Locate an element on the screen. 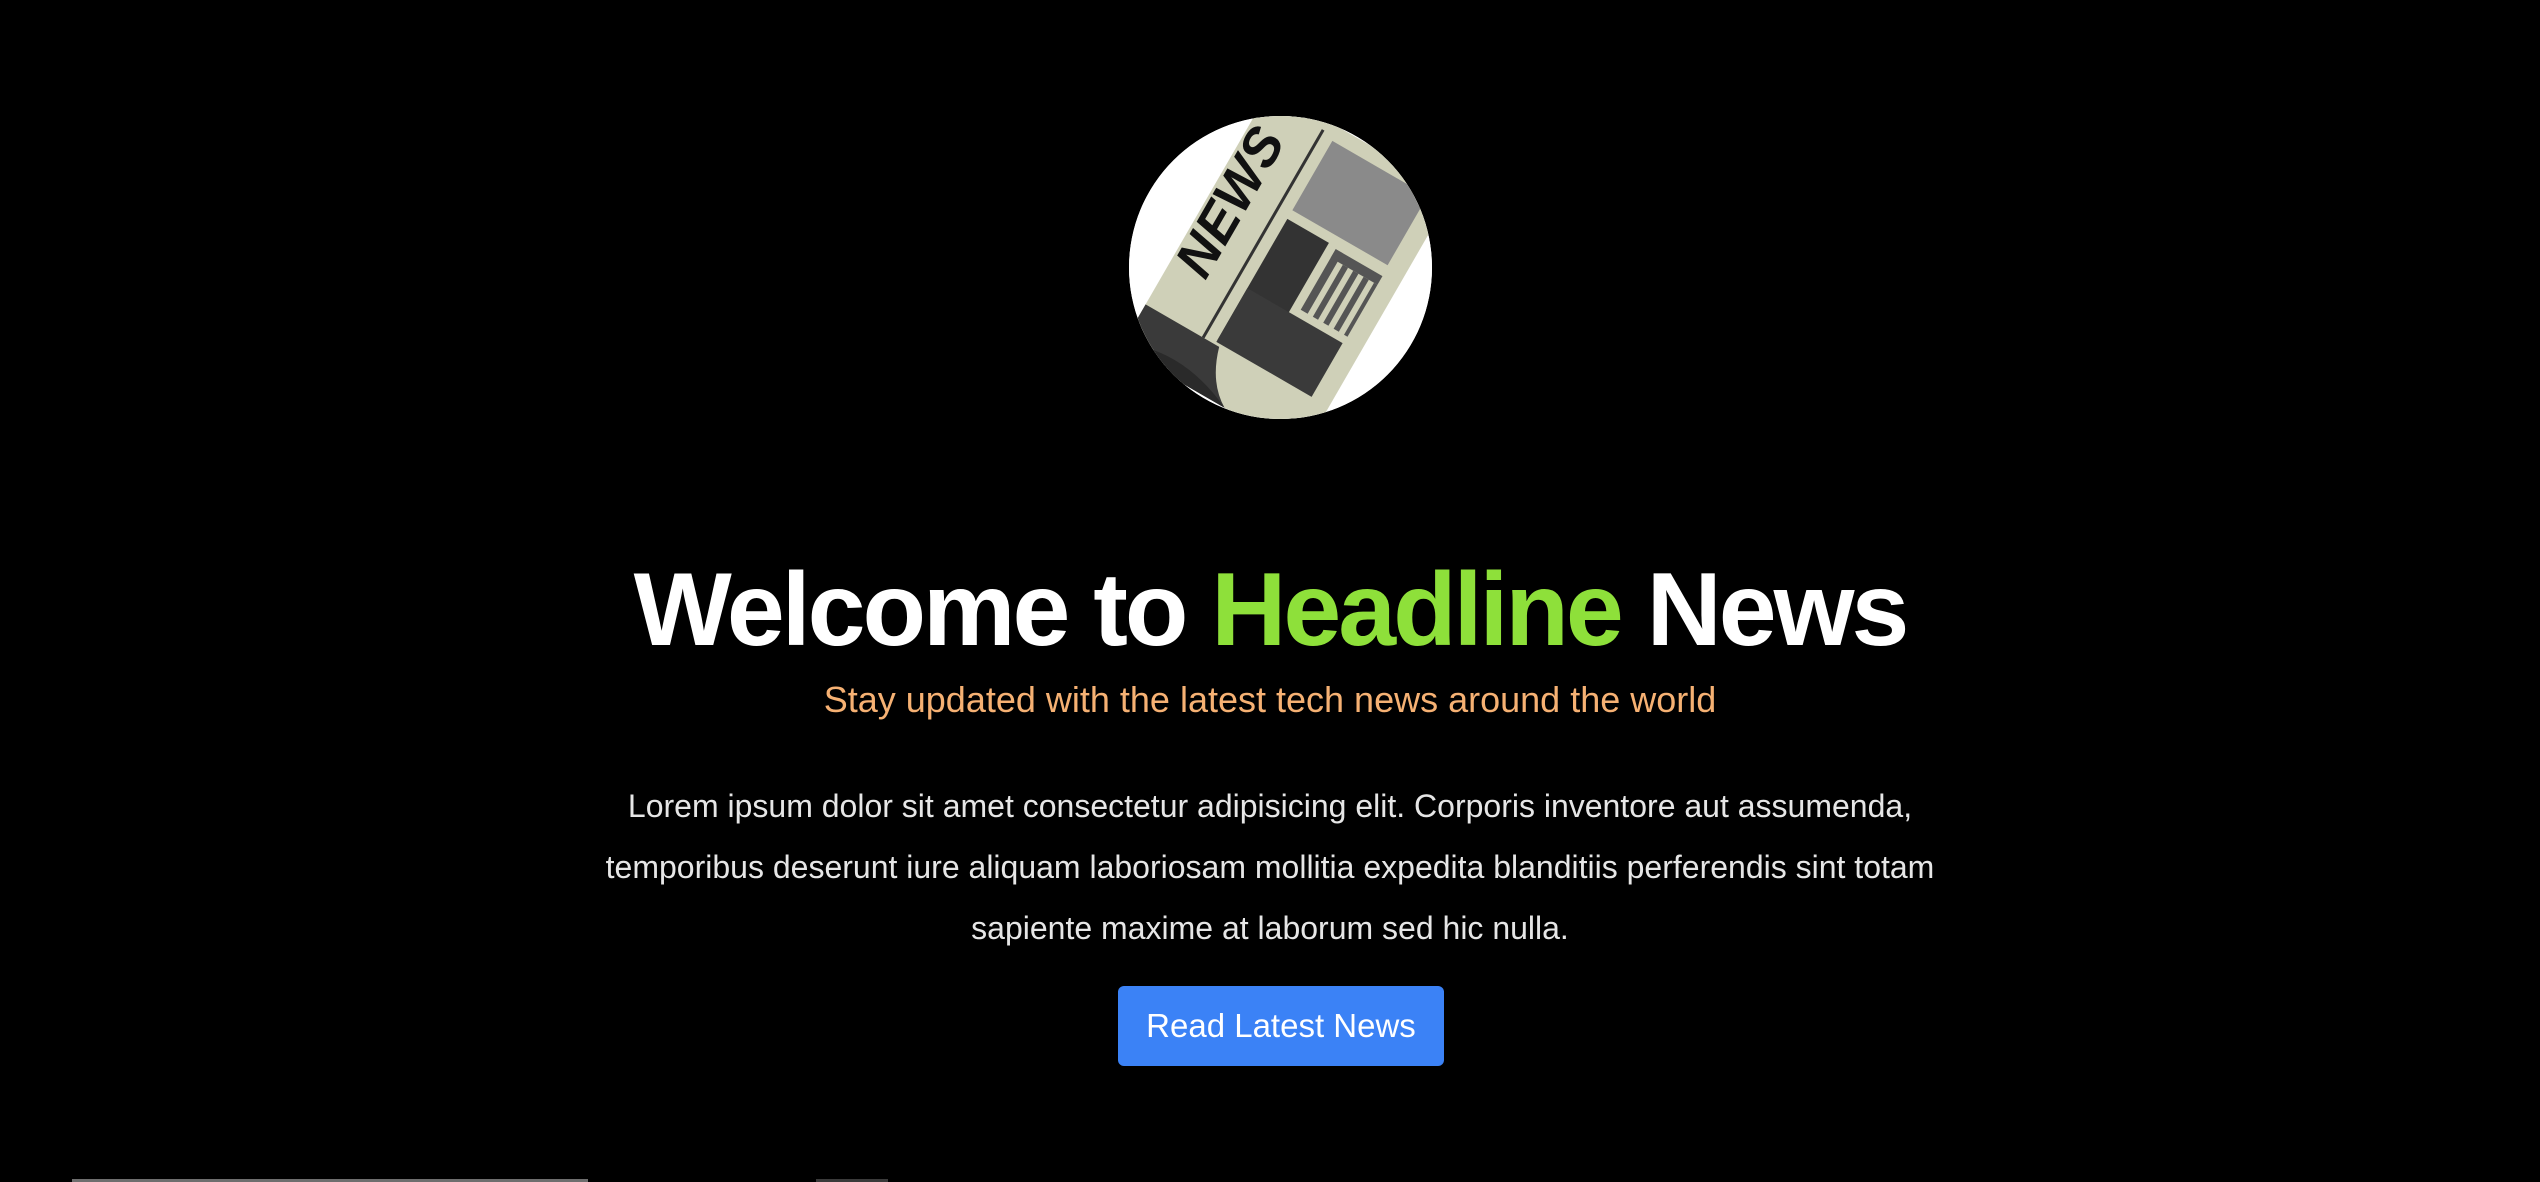  title-highlight: Headline is located at coordinates (1417, 609).